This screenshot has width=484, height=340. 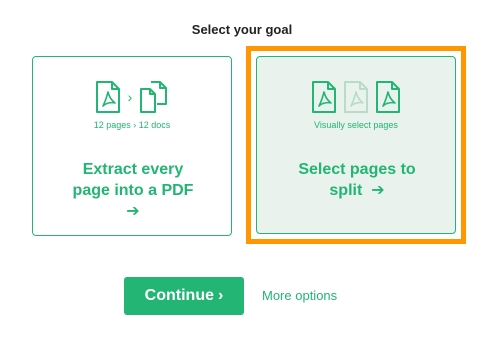 I want to click on option-title: Select pages to split ➔, so click(x=357, y=180).